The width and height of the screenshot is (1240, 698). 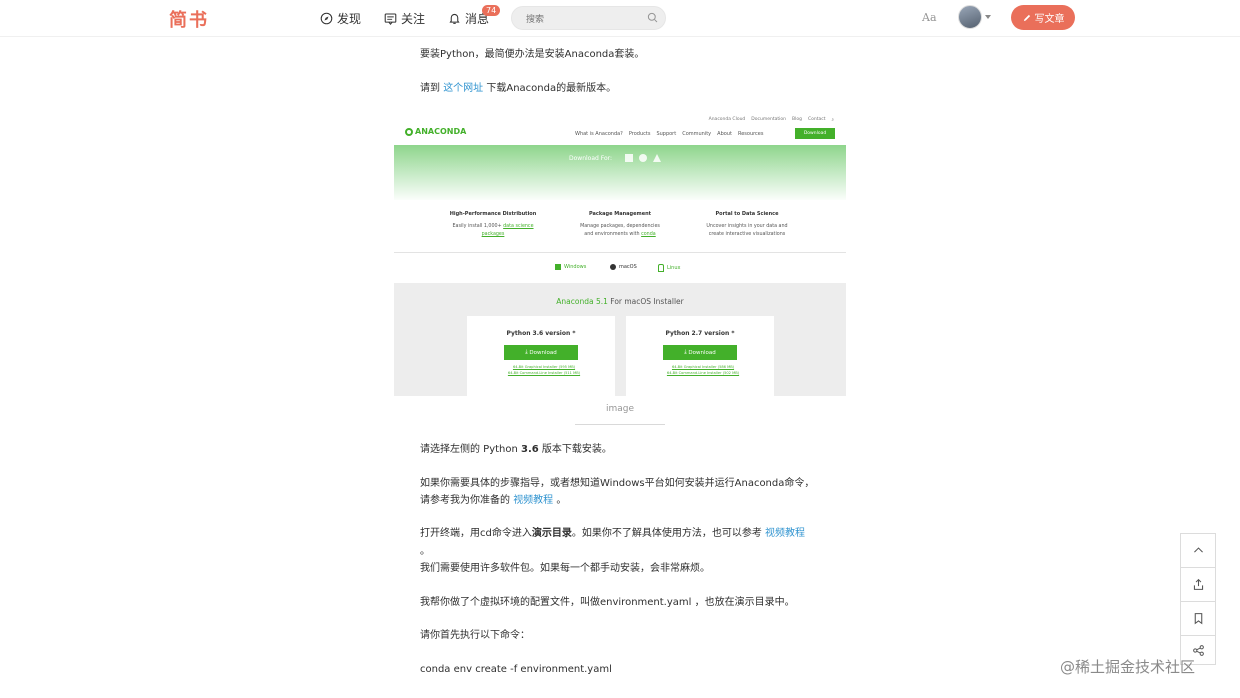 I want to click on paragraph-text: 请选择左侧的 Python, so click(x=471, y=449).